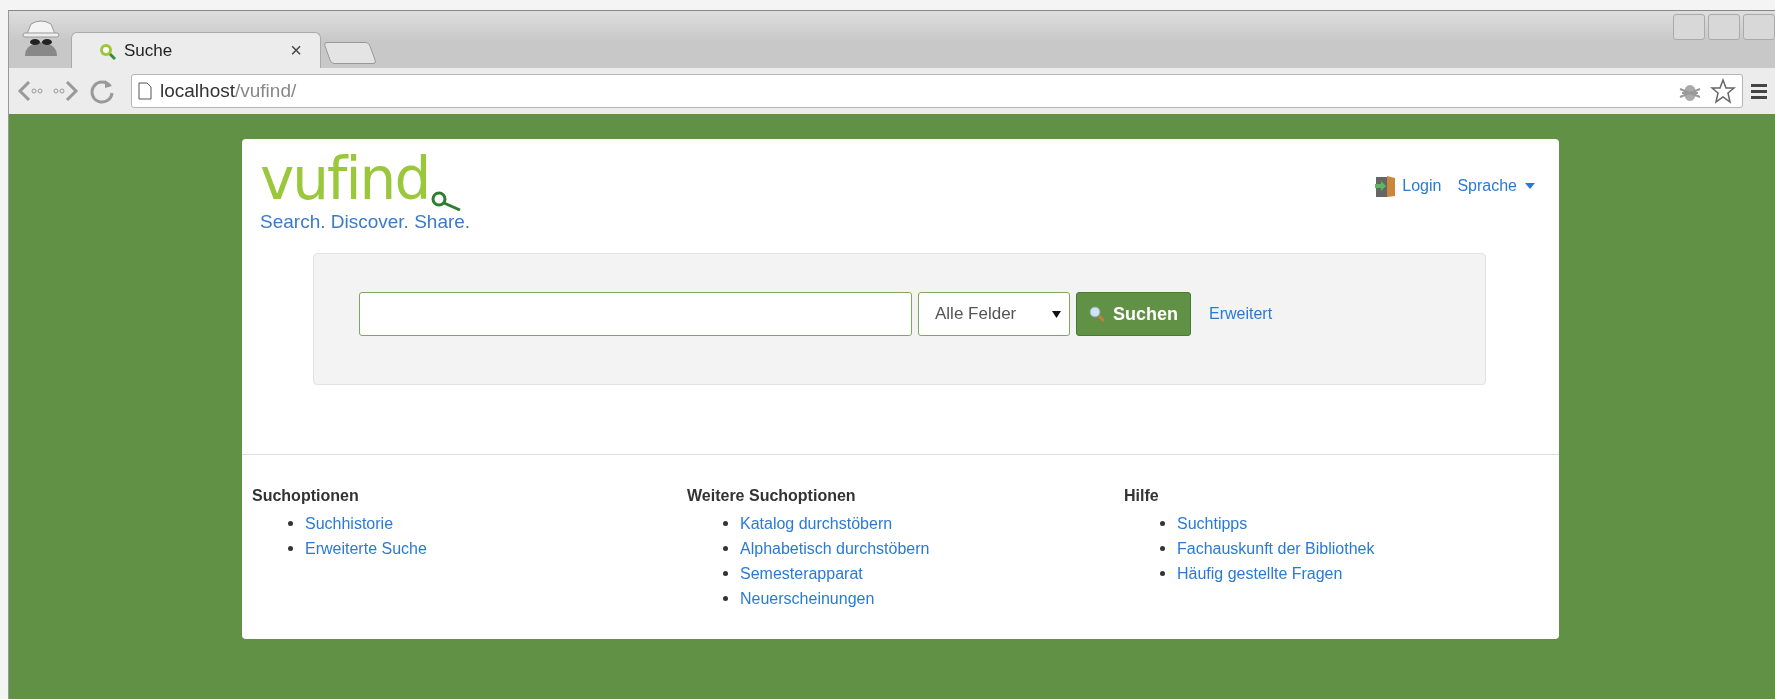  Describe the element at coordinates (994, 314) in the screenshot. I see `search-scope-dropdown: Alle Felder` at that location.